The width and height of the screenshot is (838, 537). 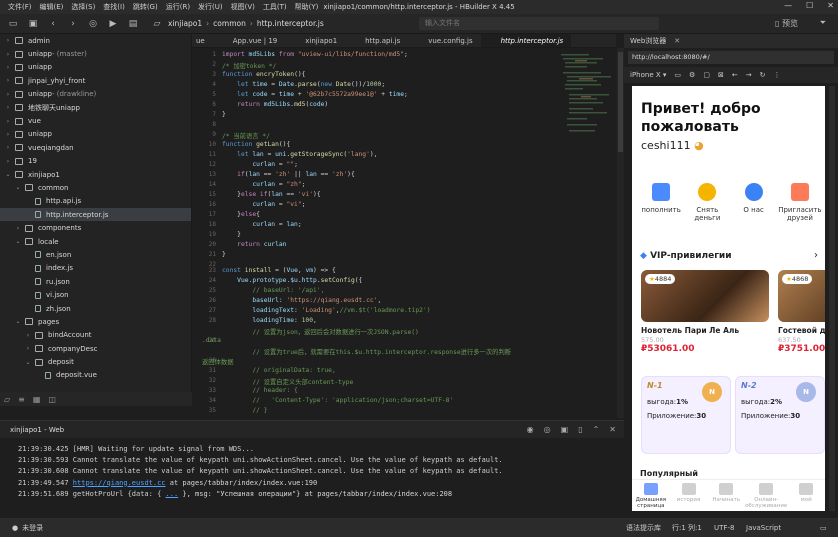 I want to click on tab-vue: ue, so click(x=202, y=40).